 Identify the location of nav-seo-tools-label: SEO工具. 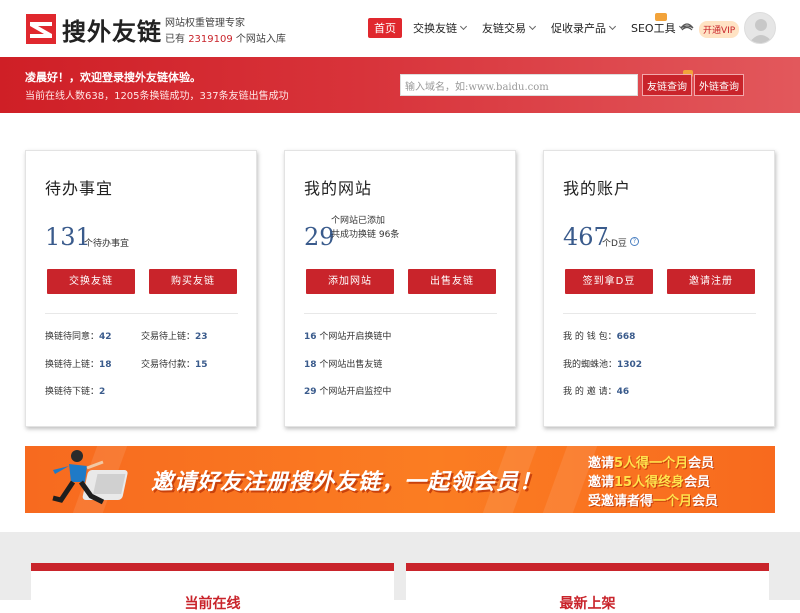
(653, 28).